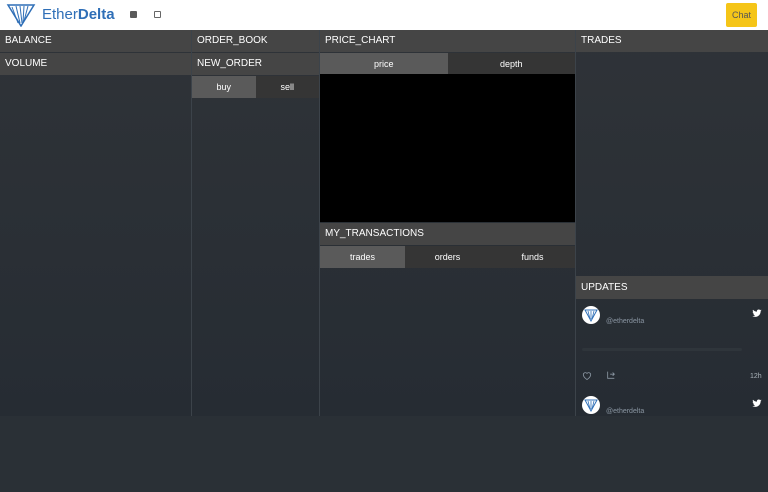 This screenshot has width=768, height=492. What do you see at coordinates (447, 41) in the screenshot?
I see `price-chart-header: PRICE_CHART` at bounding box center [447, 41].